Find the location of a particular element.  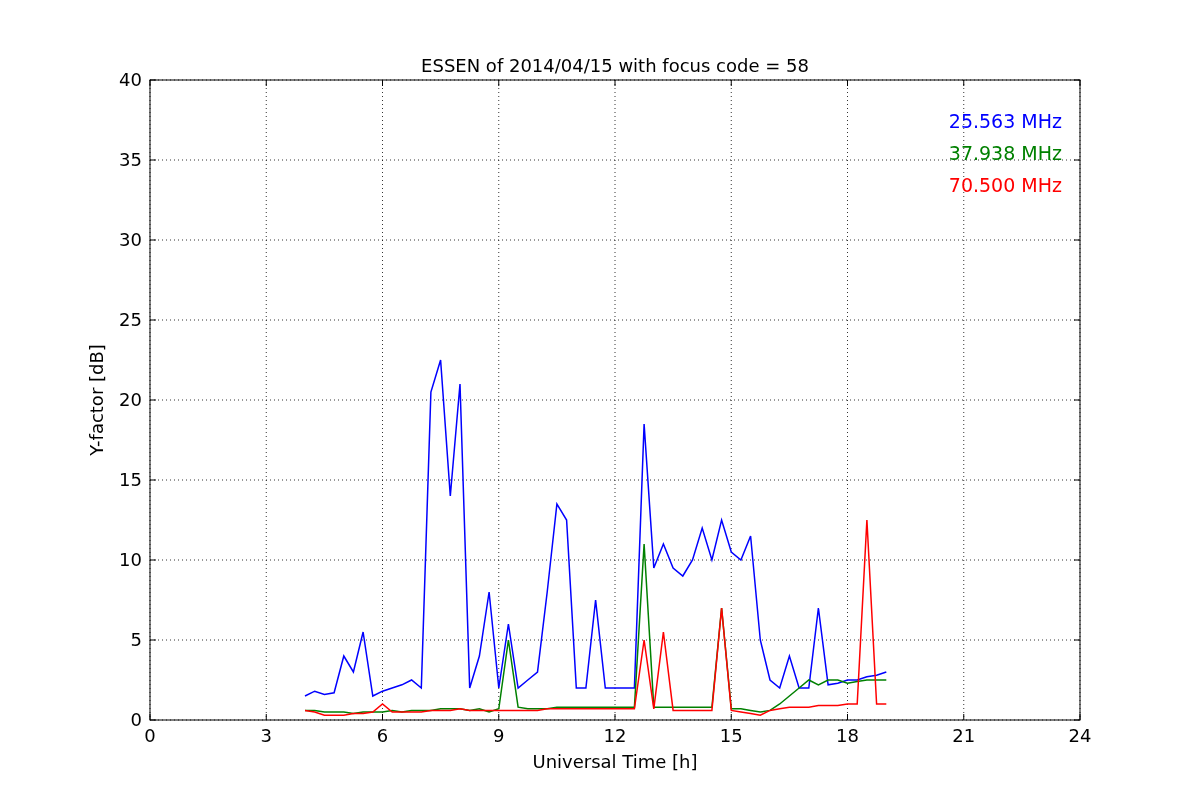

chart-title: ESSEN of 2014/04/15 with focus code = 58 is located at coordinates (615, 65).